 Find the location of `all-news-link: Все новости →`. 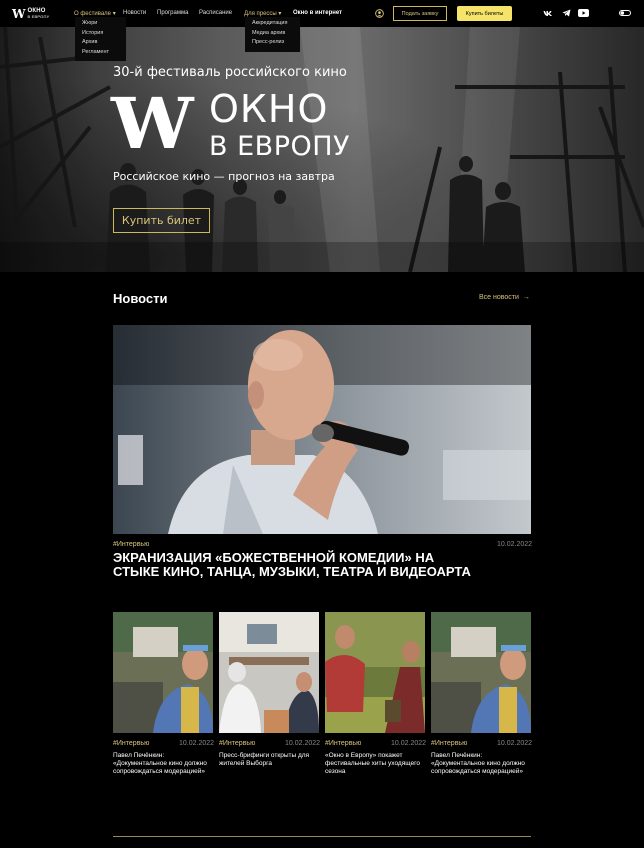

all-news-link: Все новости → is located at coordinates (504, 297).